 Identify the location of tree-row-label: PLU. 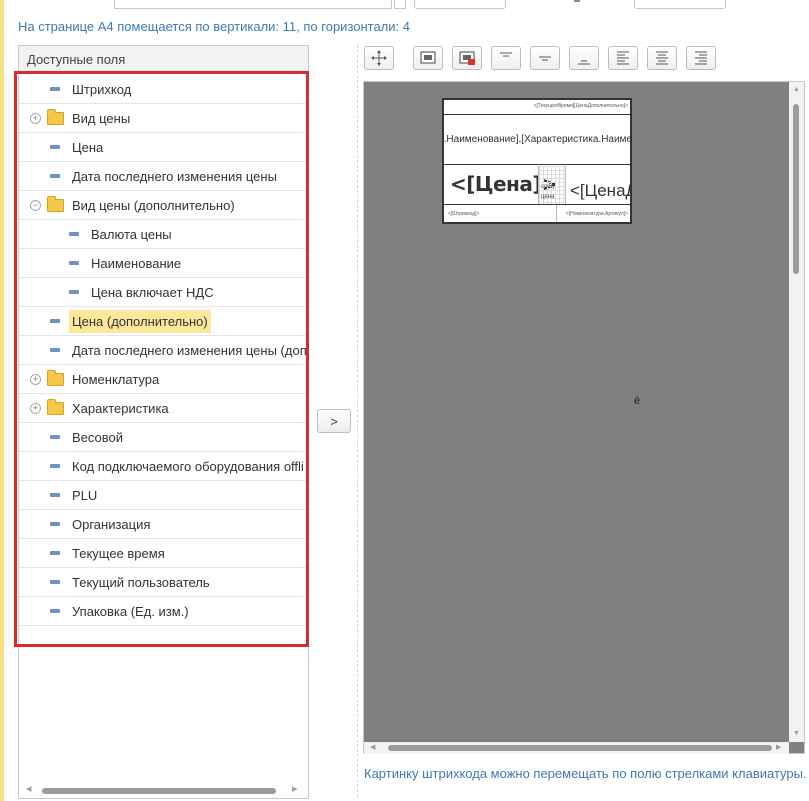
(85, 495).